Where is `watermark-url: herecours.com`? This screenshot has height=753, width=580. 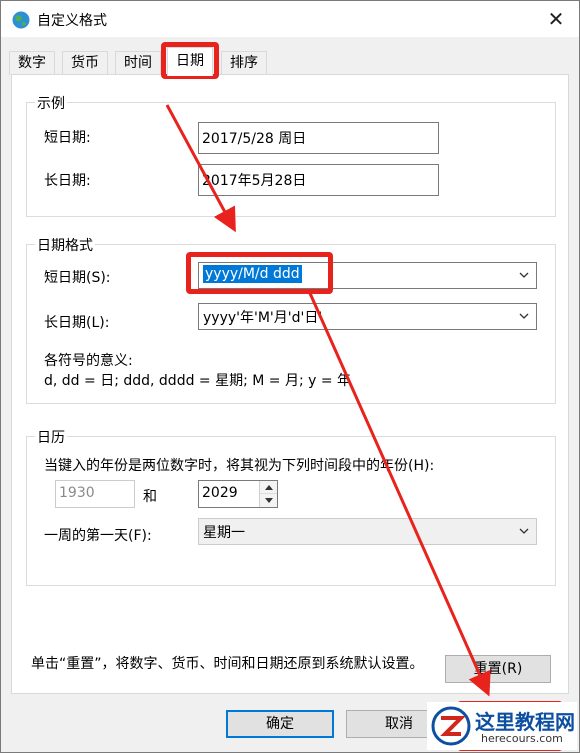 watermark-url: herecours.com is located at coordinates (522, 738).